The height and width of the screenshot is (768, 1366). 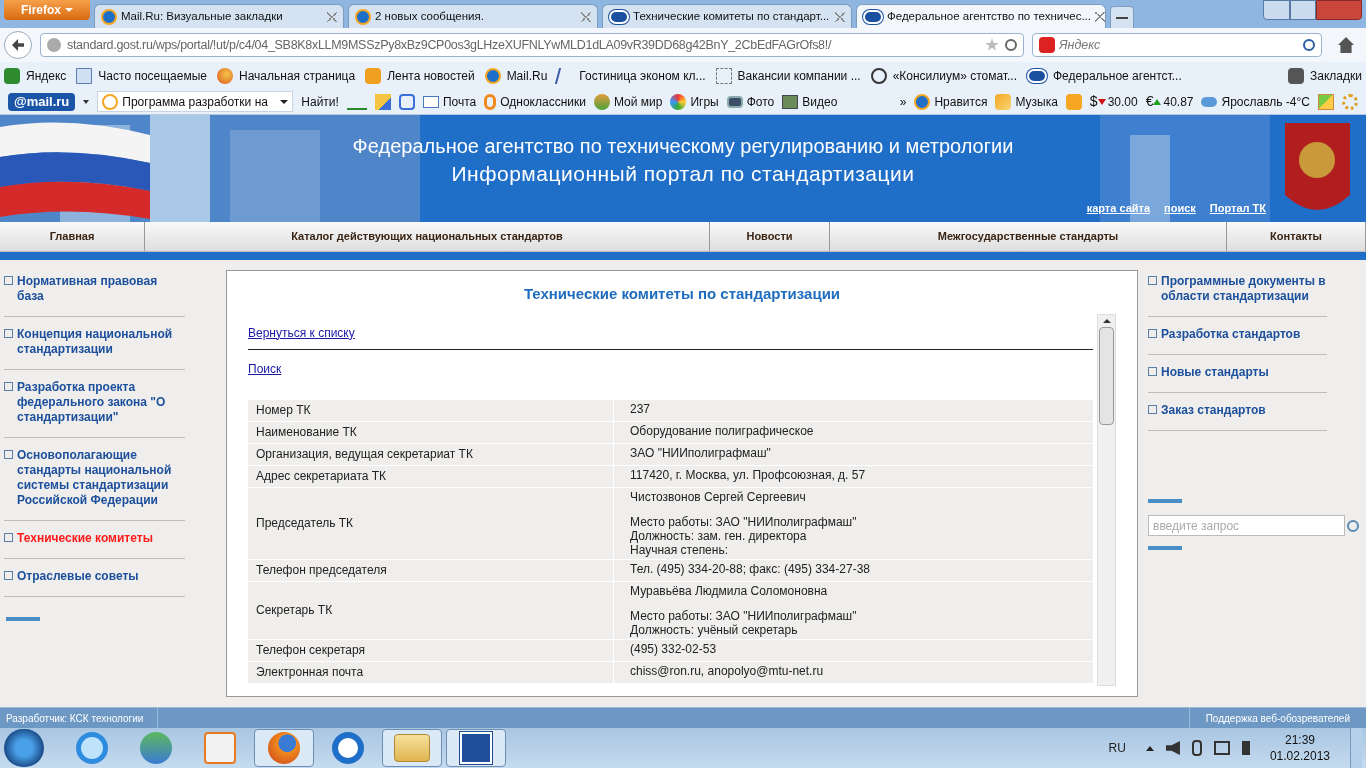 What do you see at coordinates (449, 101) in the screenshot?
I see `toolbar-link: Почта` at bounding box center [449, 101].